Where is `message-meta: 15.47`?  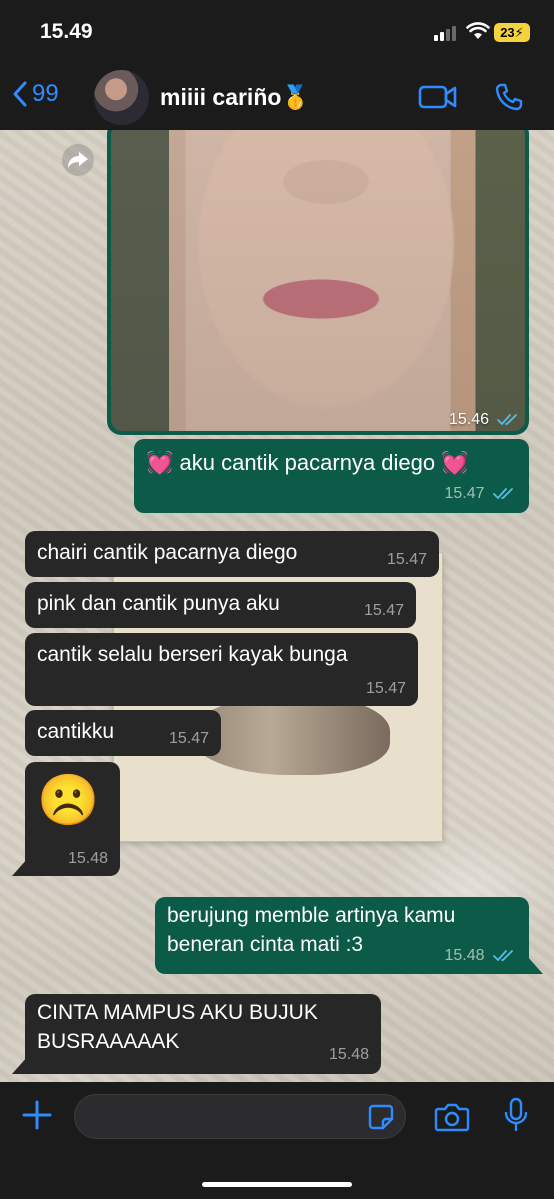
message-meta: 15.47 is located at coordinates (480, 494).